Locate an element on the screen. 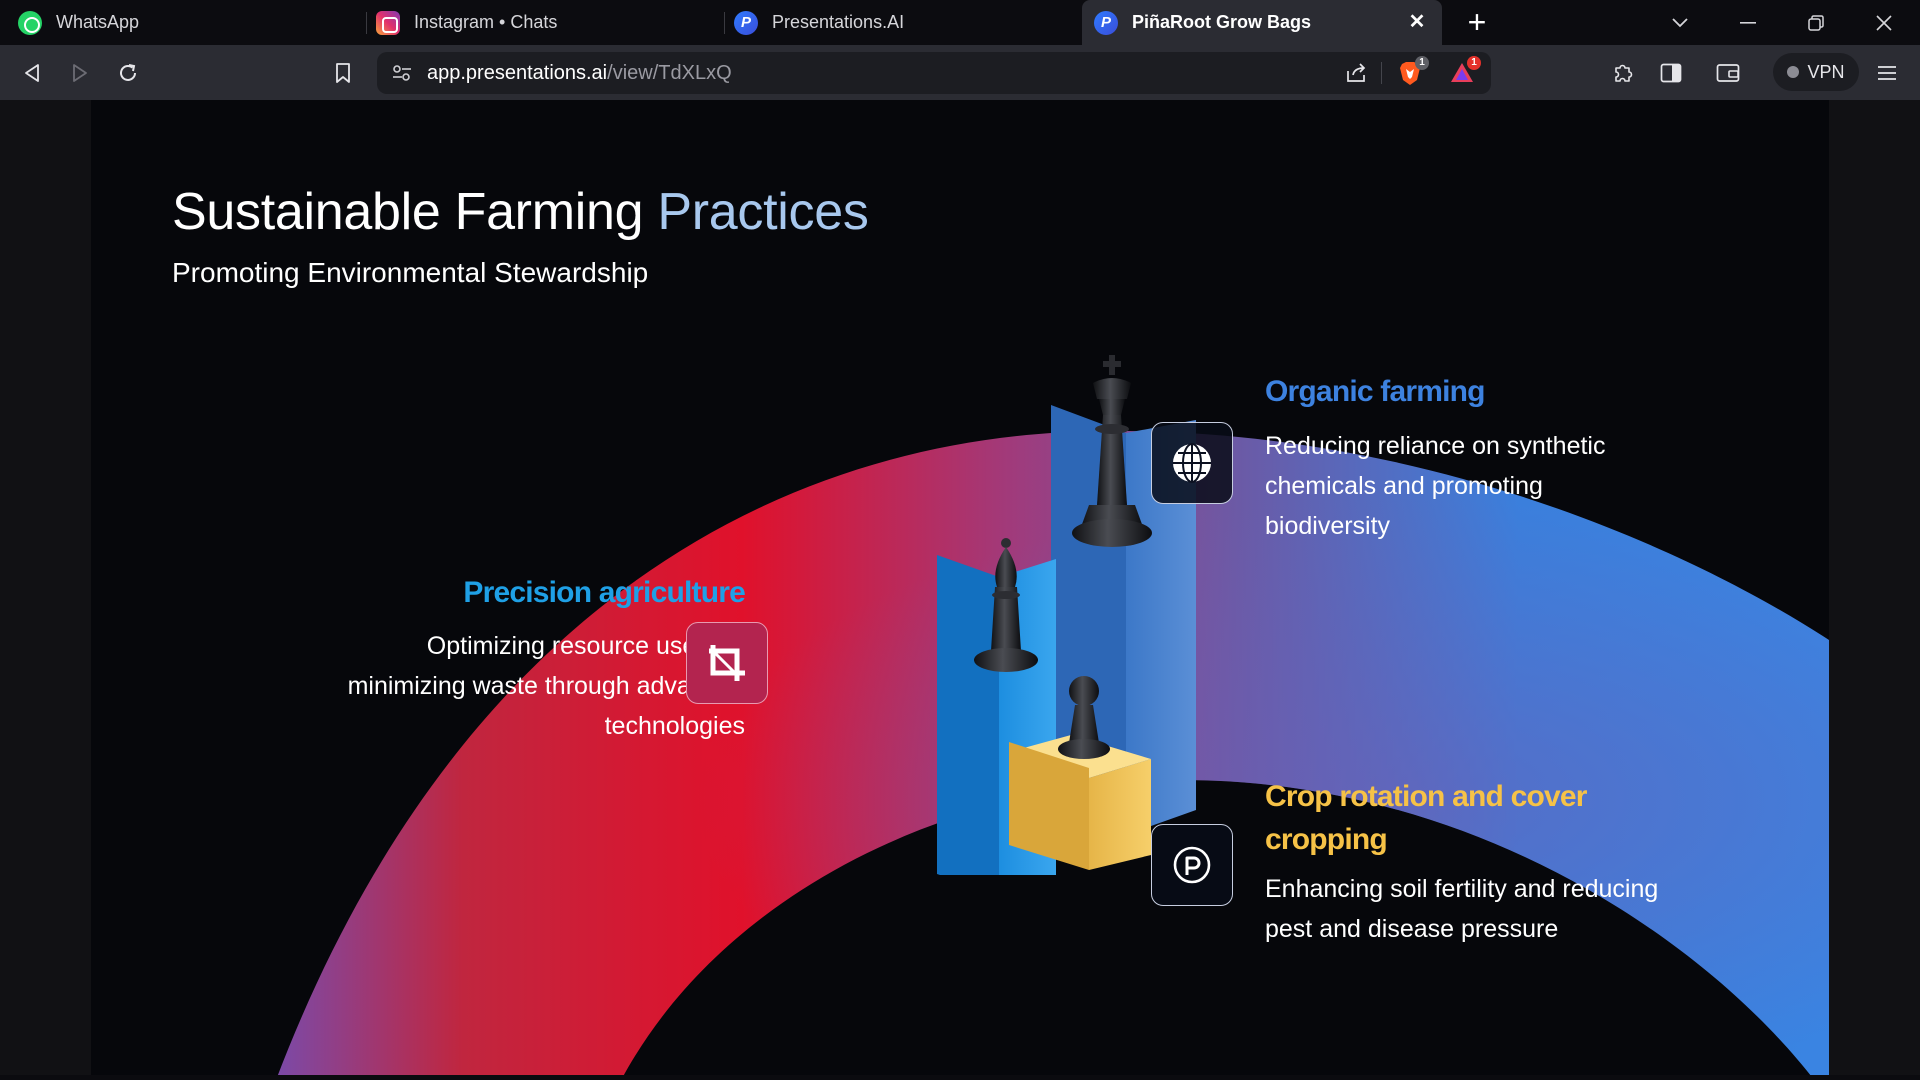 The image size is (1920, 1080). tab-label: WhatsApp is located at coordinates (98, 22).